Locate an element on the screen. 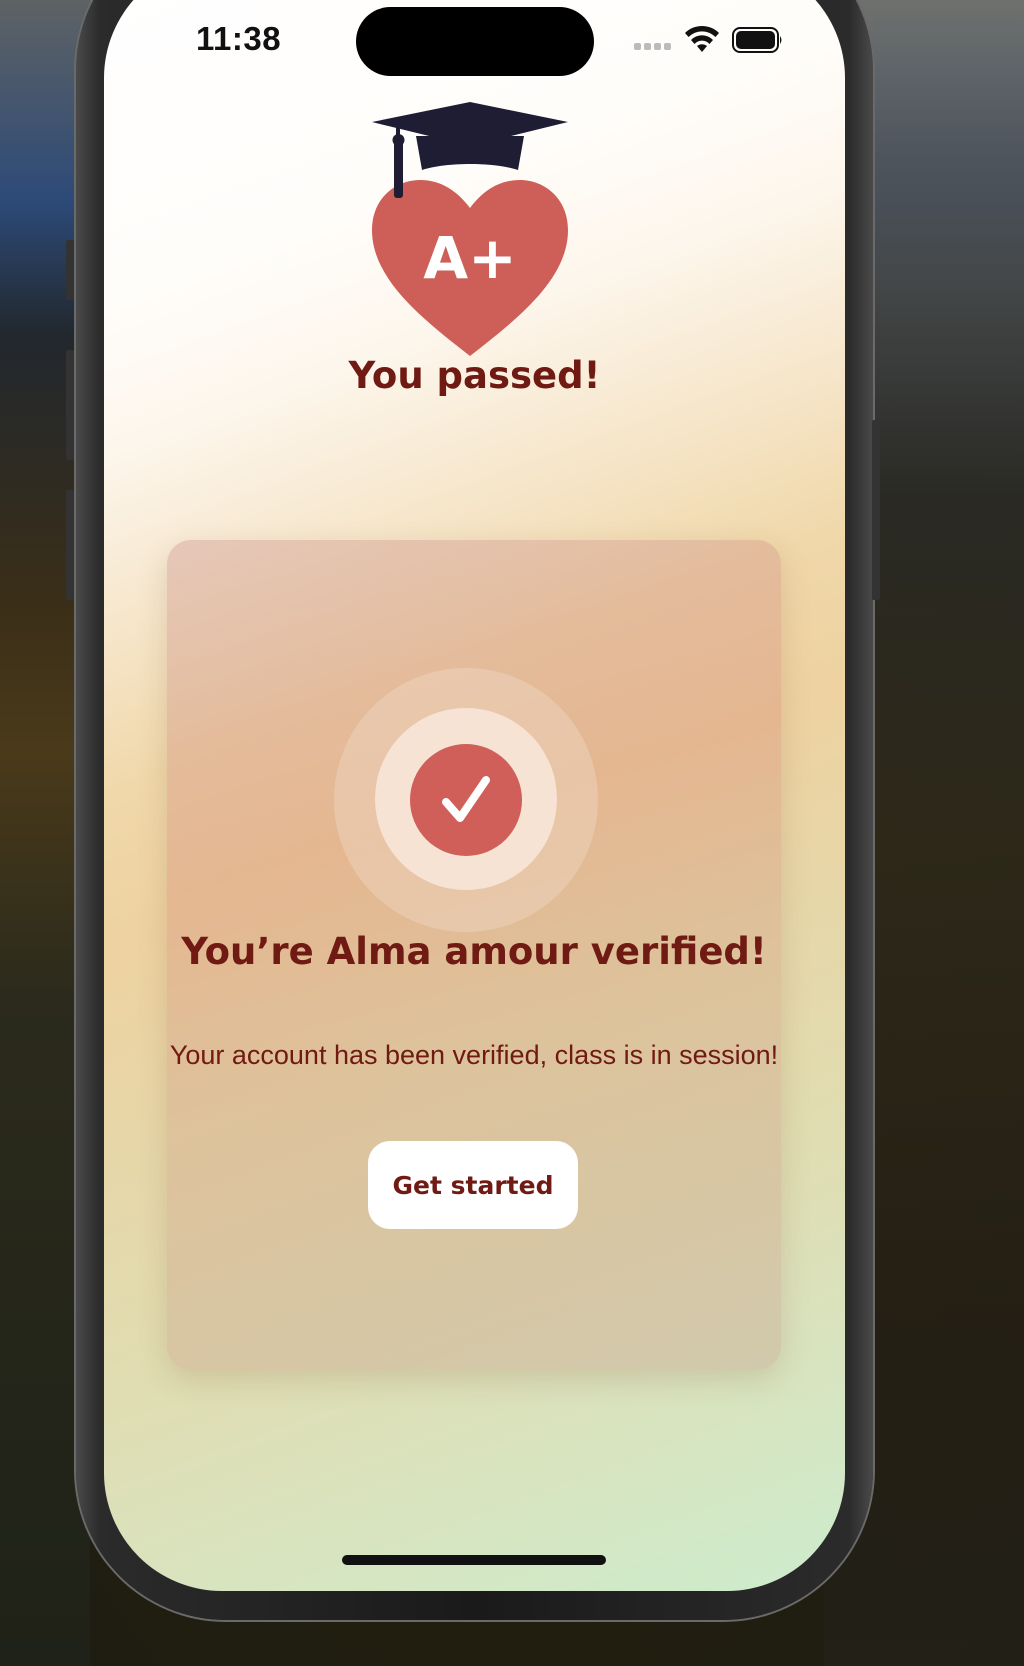  a-plus-grade-mark: A+ is located at coordinates (470, 258).